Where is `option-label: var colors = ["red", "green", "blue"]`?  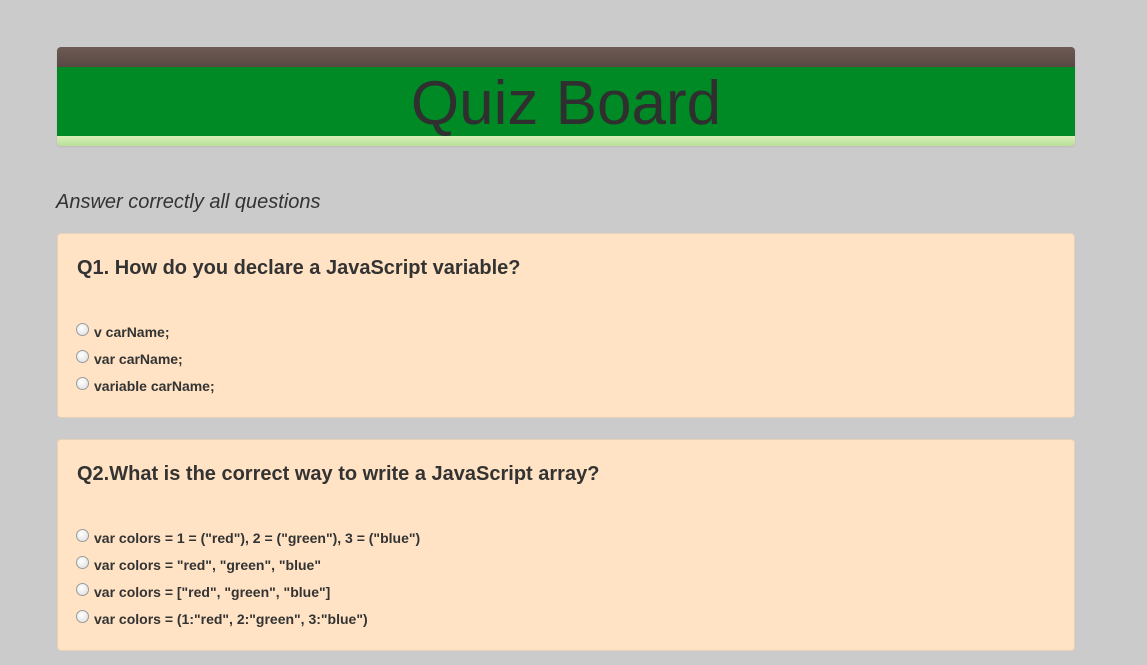 option-label: var colors = ["red", "green", "blue"] is located at coordinates (212, 591).